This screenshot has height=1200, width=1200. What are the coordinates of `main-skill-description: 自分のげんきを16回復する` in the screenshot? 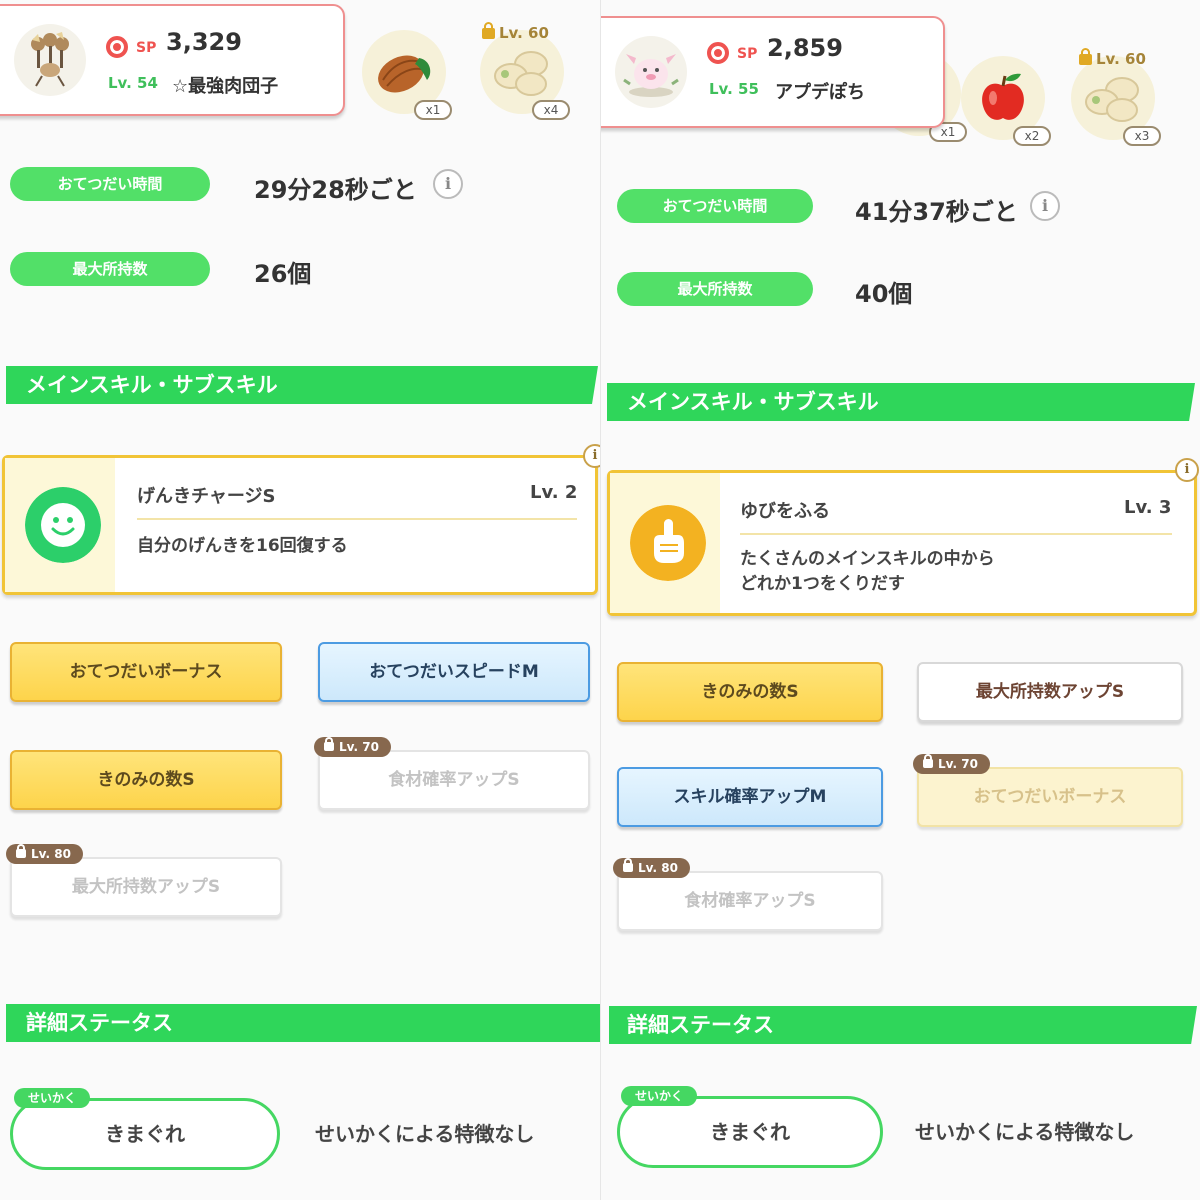 It's located at (242, 546).